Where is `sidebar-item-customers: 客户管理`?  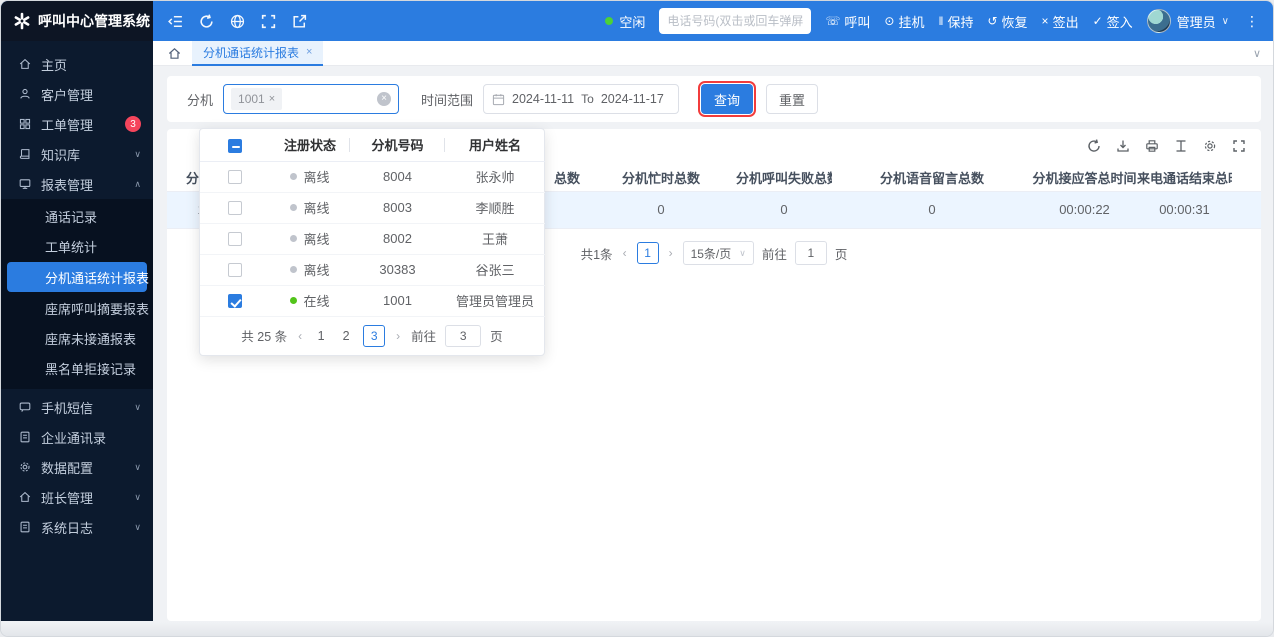
sidebar-item-customers: 客户管理 is located at coordinates (77, 94).